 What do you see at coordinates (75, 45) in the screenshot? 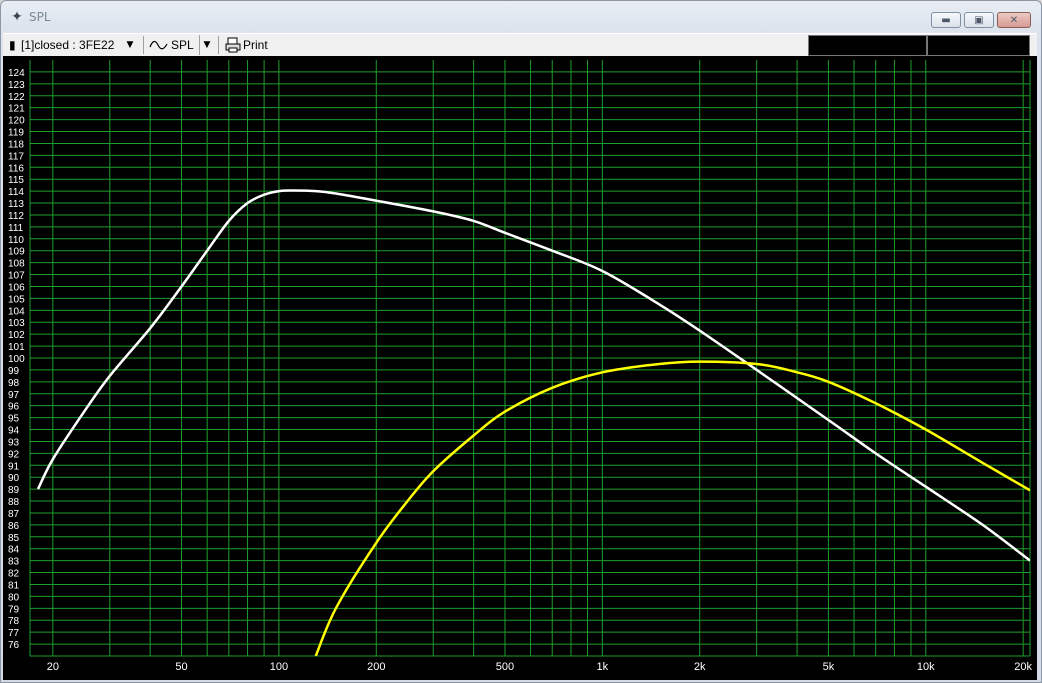
I see `design-select: [1]closed : 3FE22` at bounding box center [75, 45].